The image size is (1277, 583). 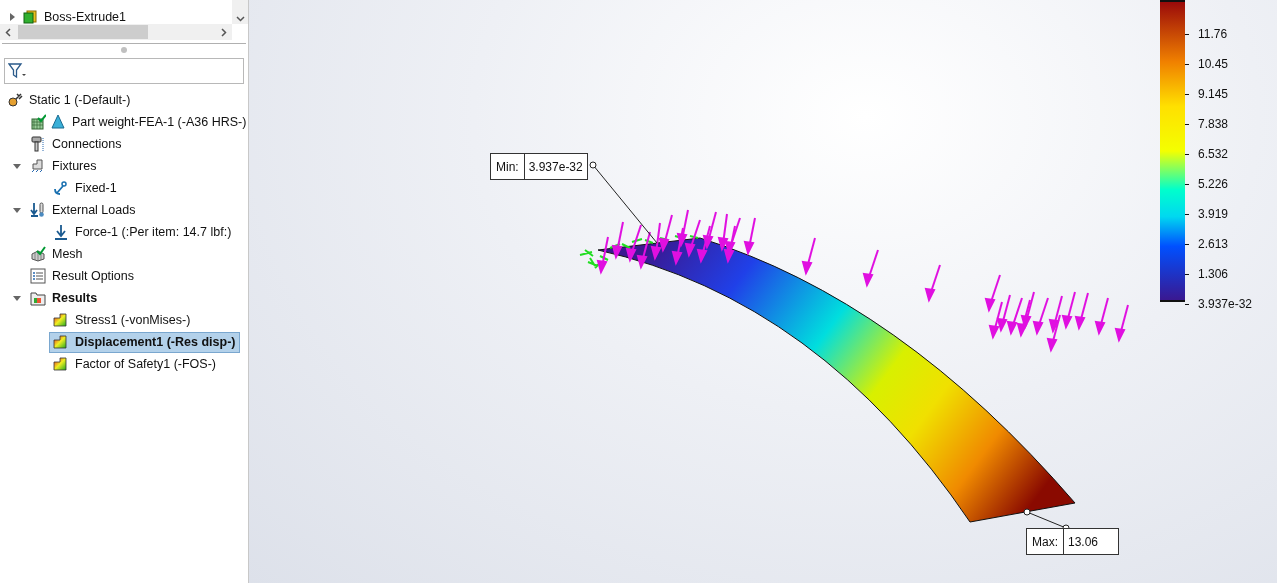 What do you see at coordinates (1027, 512) in the screenshot?
I see `probe-point-icon` at bounding box center [1027, 512].